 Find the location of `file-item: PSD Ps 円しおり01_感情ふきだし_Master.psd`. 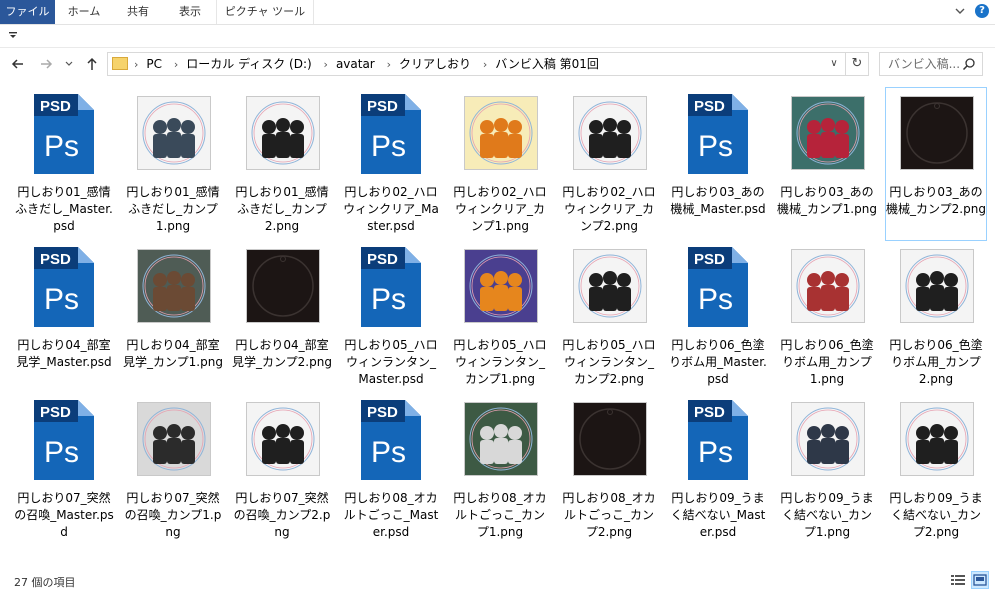

file-item: PSD Ps 円しおり01_感情ふきだし_Master.psd is located at coordinates (64, 164).